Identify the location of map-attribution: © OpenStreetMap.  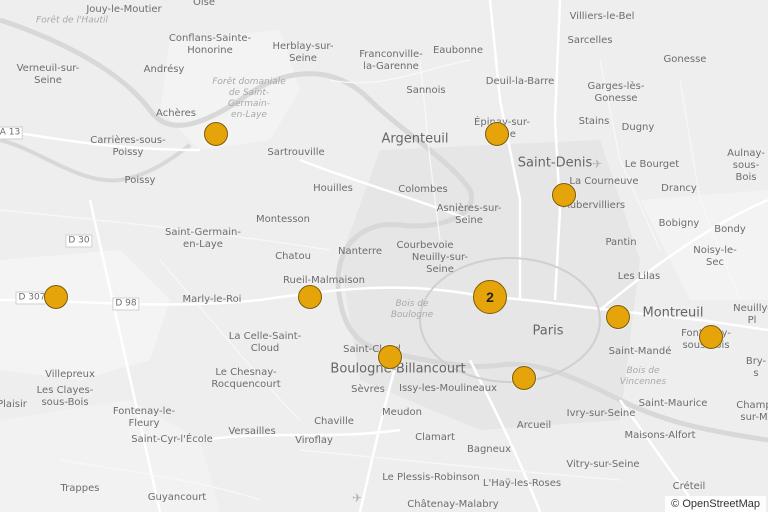
(715, 504).